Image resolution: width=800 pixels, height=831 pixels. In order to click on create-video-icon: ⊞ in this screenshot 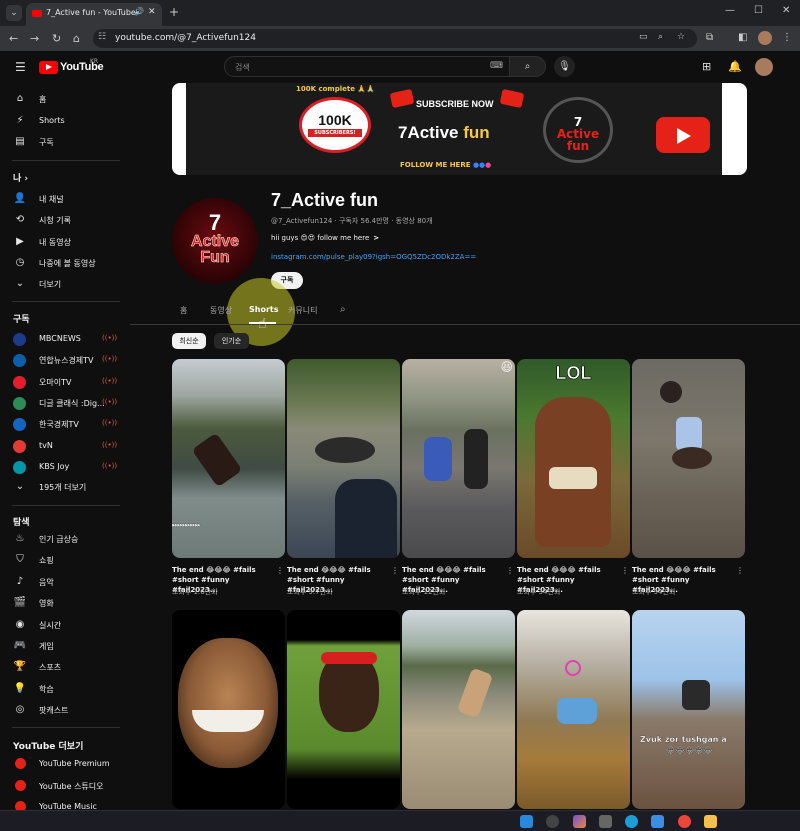, I will do `click(706, 66)`.